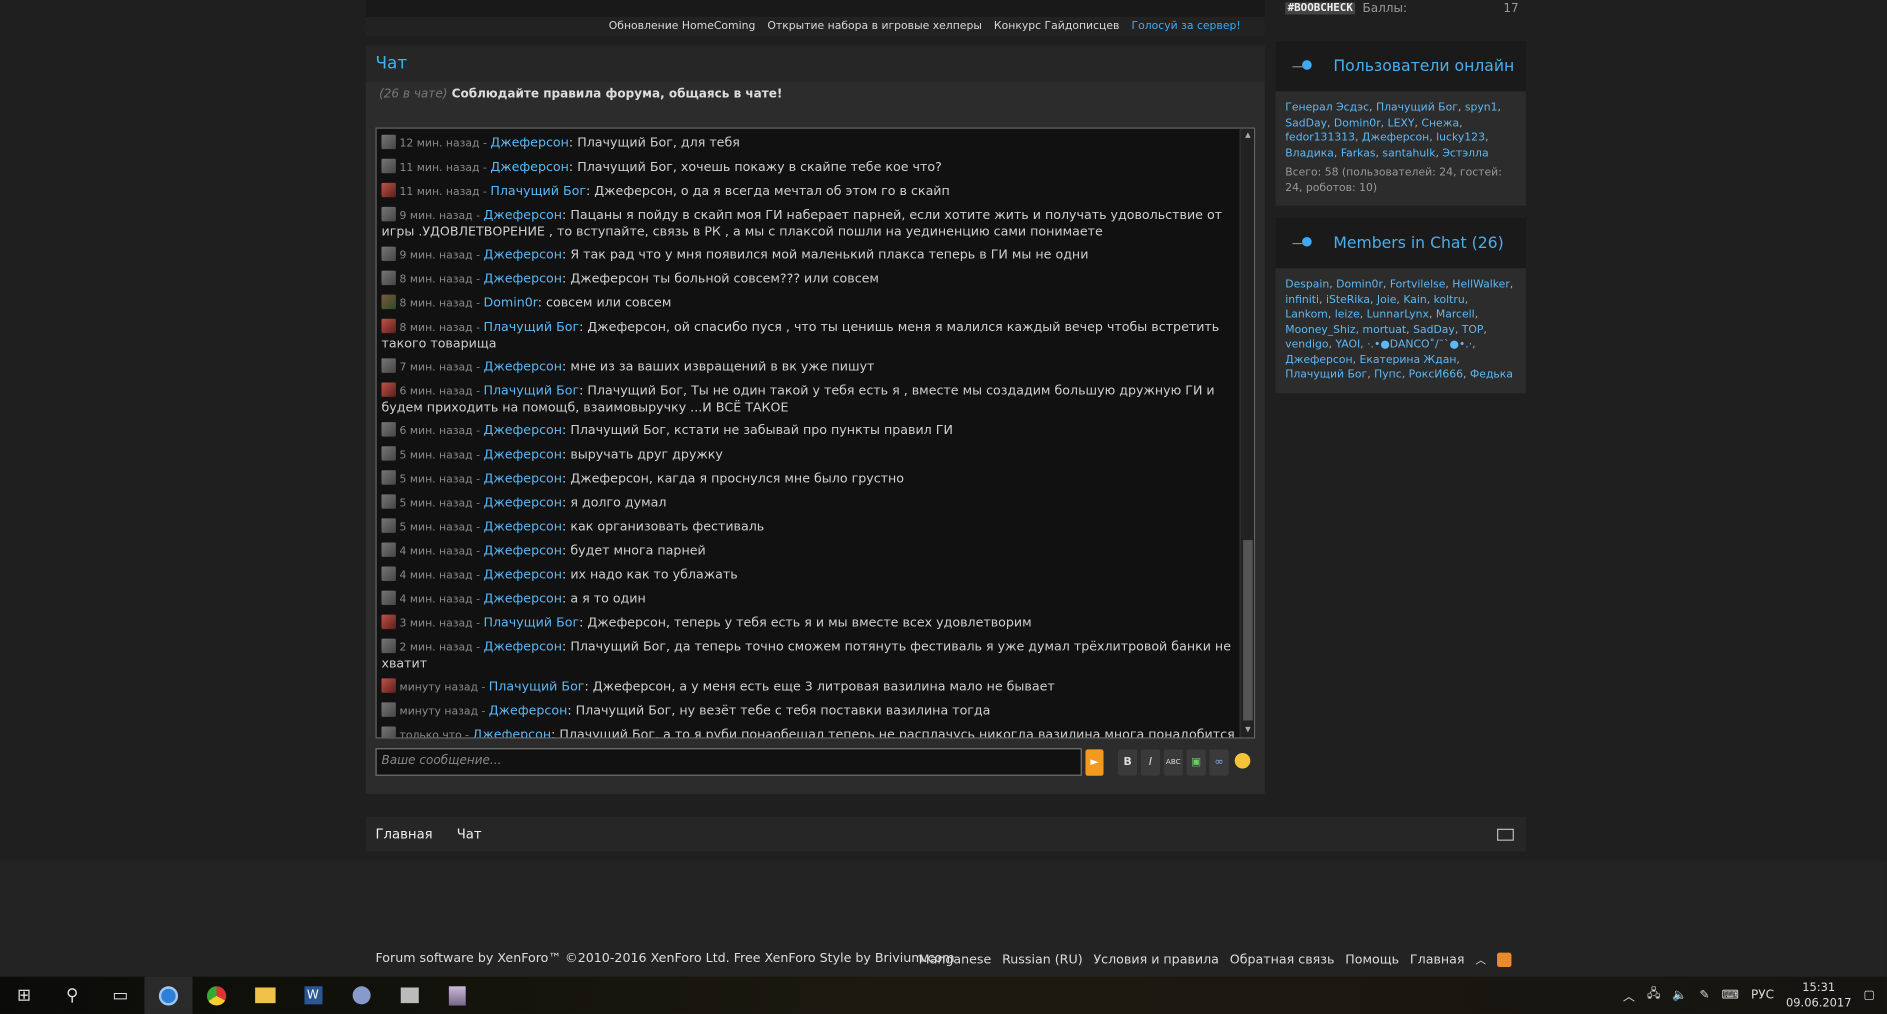 This screenshot has width=1887, height=1014. I want to click on language-indicator: РУС, so click(1762, 995).